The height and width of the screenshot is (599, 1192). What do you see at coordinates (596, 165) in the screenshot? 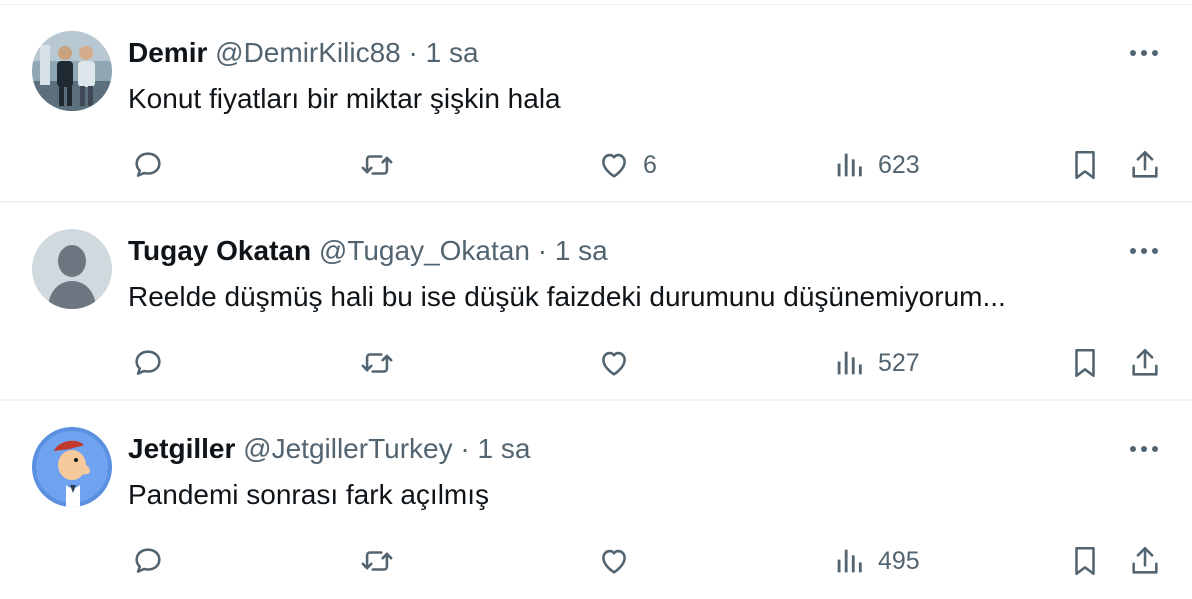
I see `action-bar: 6 623` at bounding box center [596, 165].